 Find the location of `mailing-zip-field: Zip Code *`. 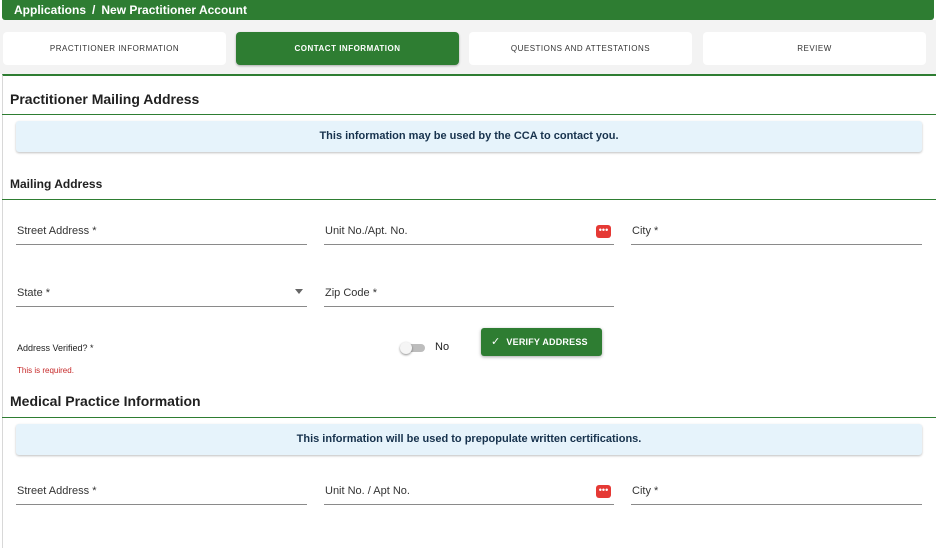

mailing-zip-field: Zip Code * is located at coordinates (469, 295).